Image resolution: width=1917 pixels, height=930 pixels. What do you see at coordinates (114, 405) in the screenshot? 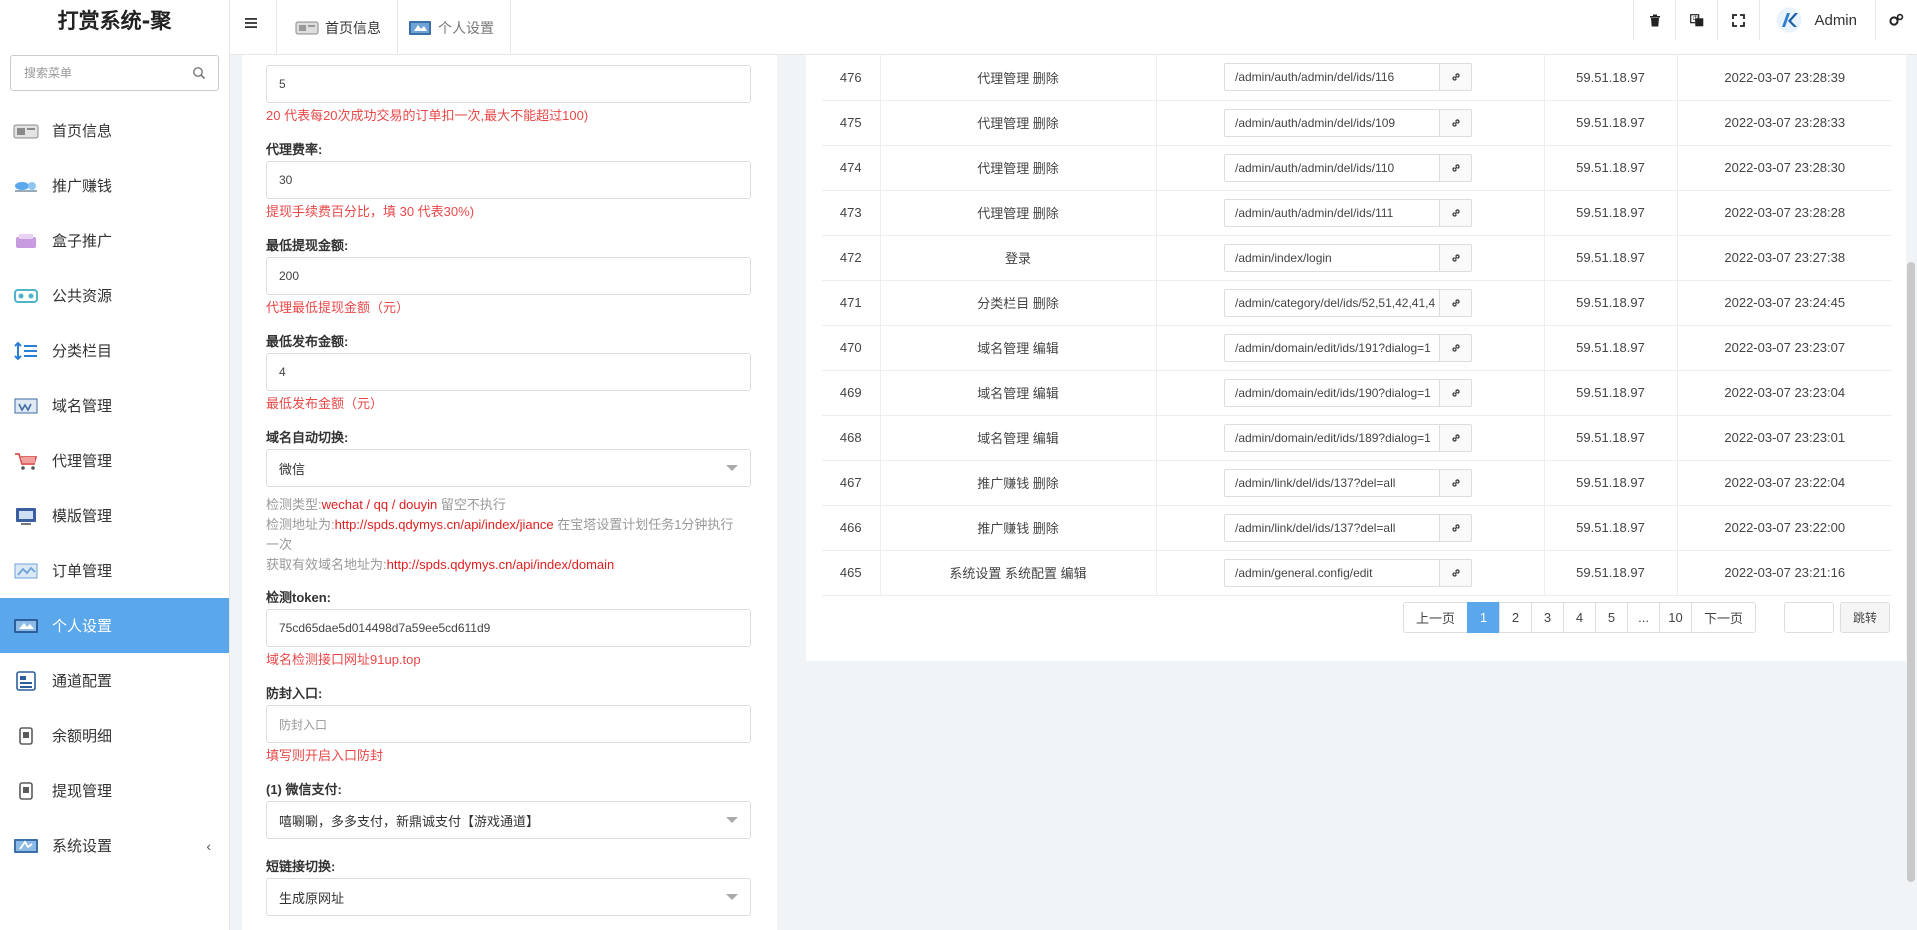
I see `sidebar-item: 域名管理` at bounding box center [114, 405].